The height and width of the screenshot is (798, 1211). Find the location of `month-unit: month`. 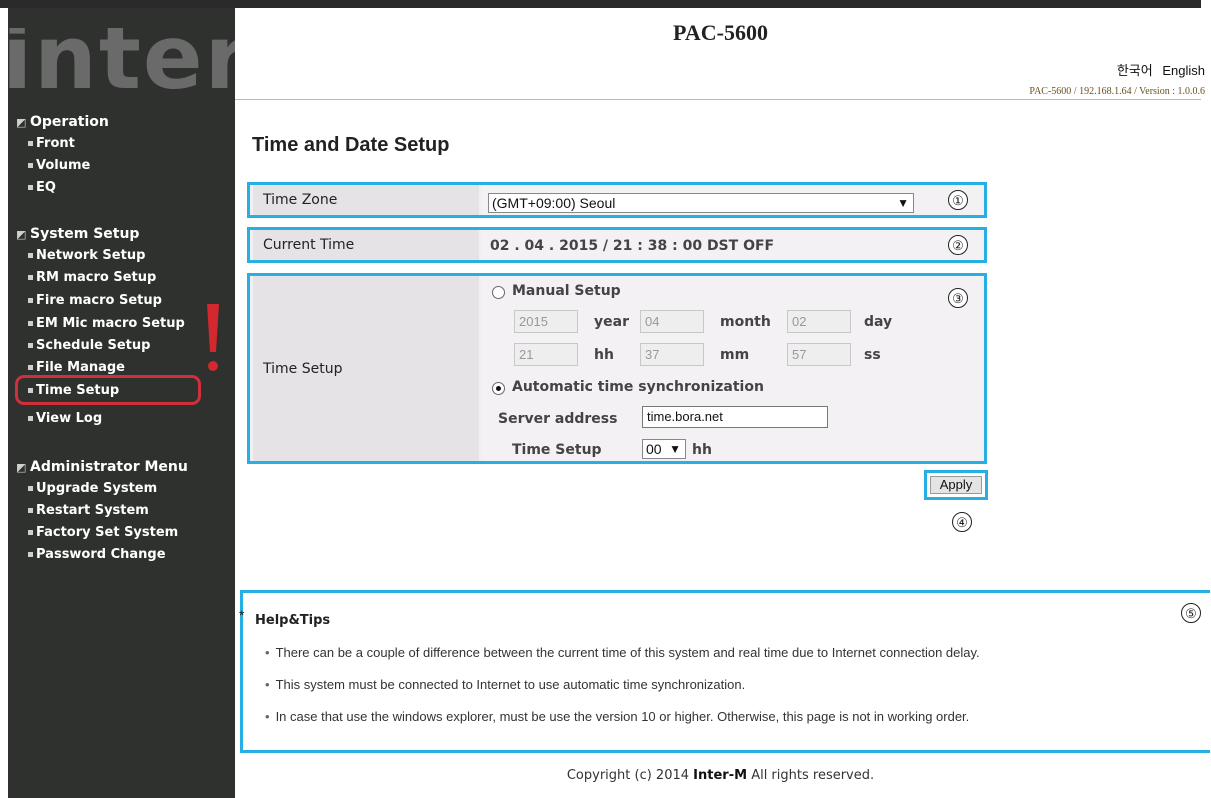

month-unit: month is located at coordinates (745, 322).